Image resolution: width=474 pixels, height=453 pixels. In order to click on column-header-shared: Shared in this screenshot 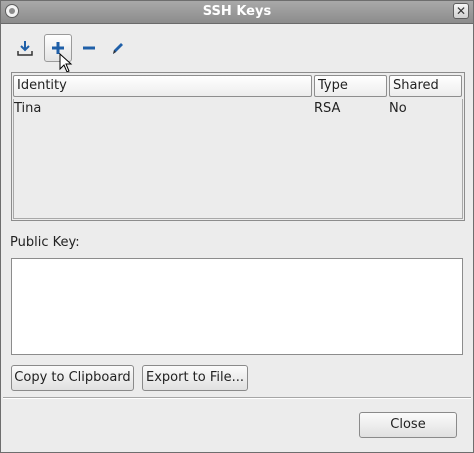, I will do `click(425, 86)`.